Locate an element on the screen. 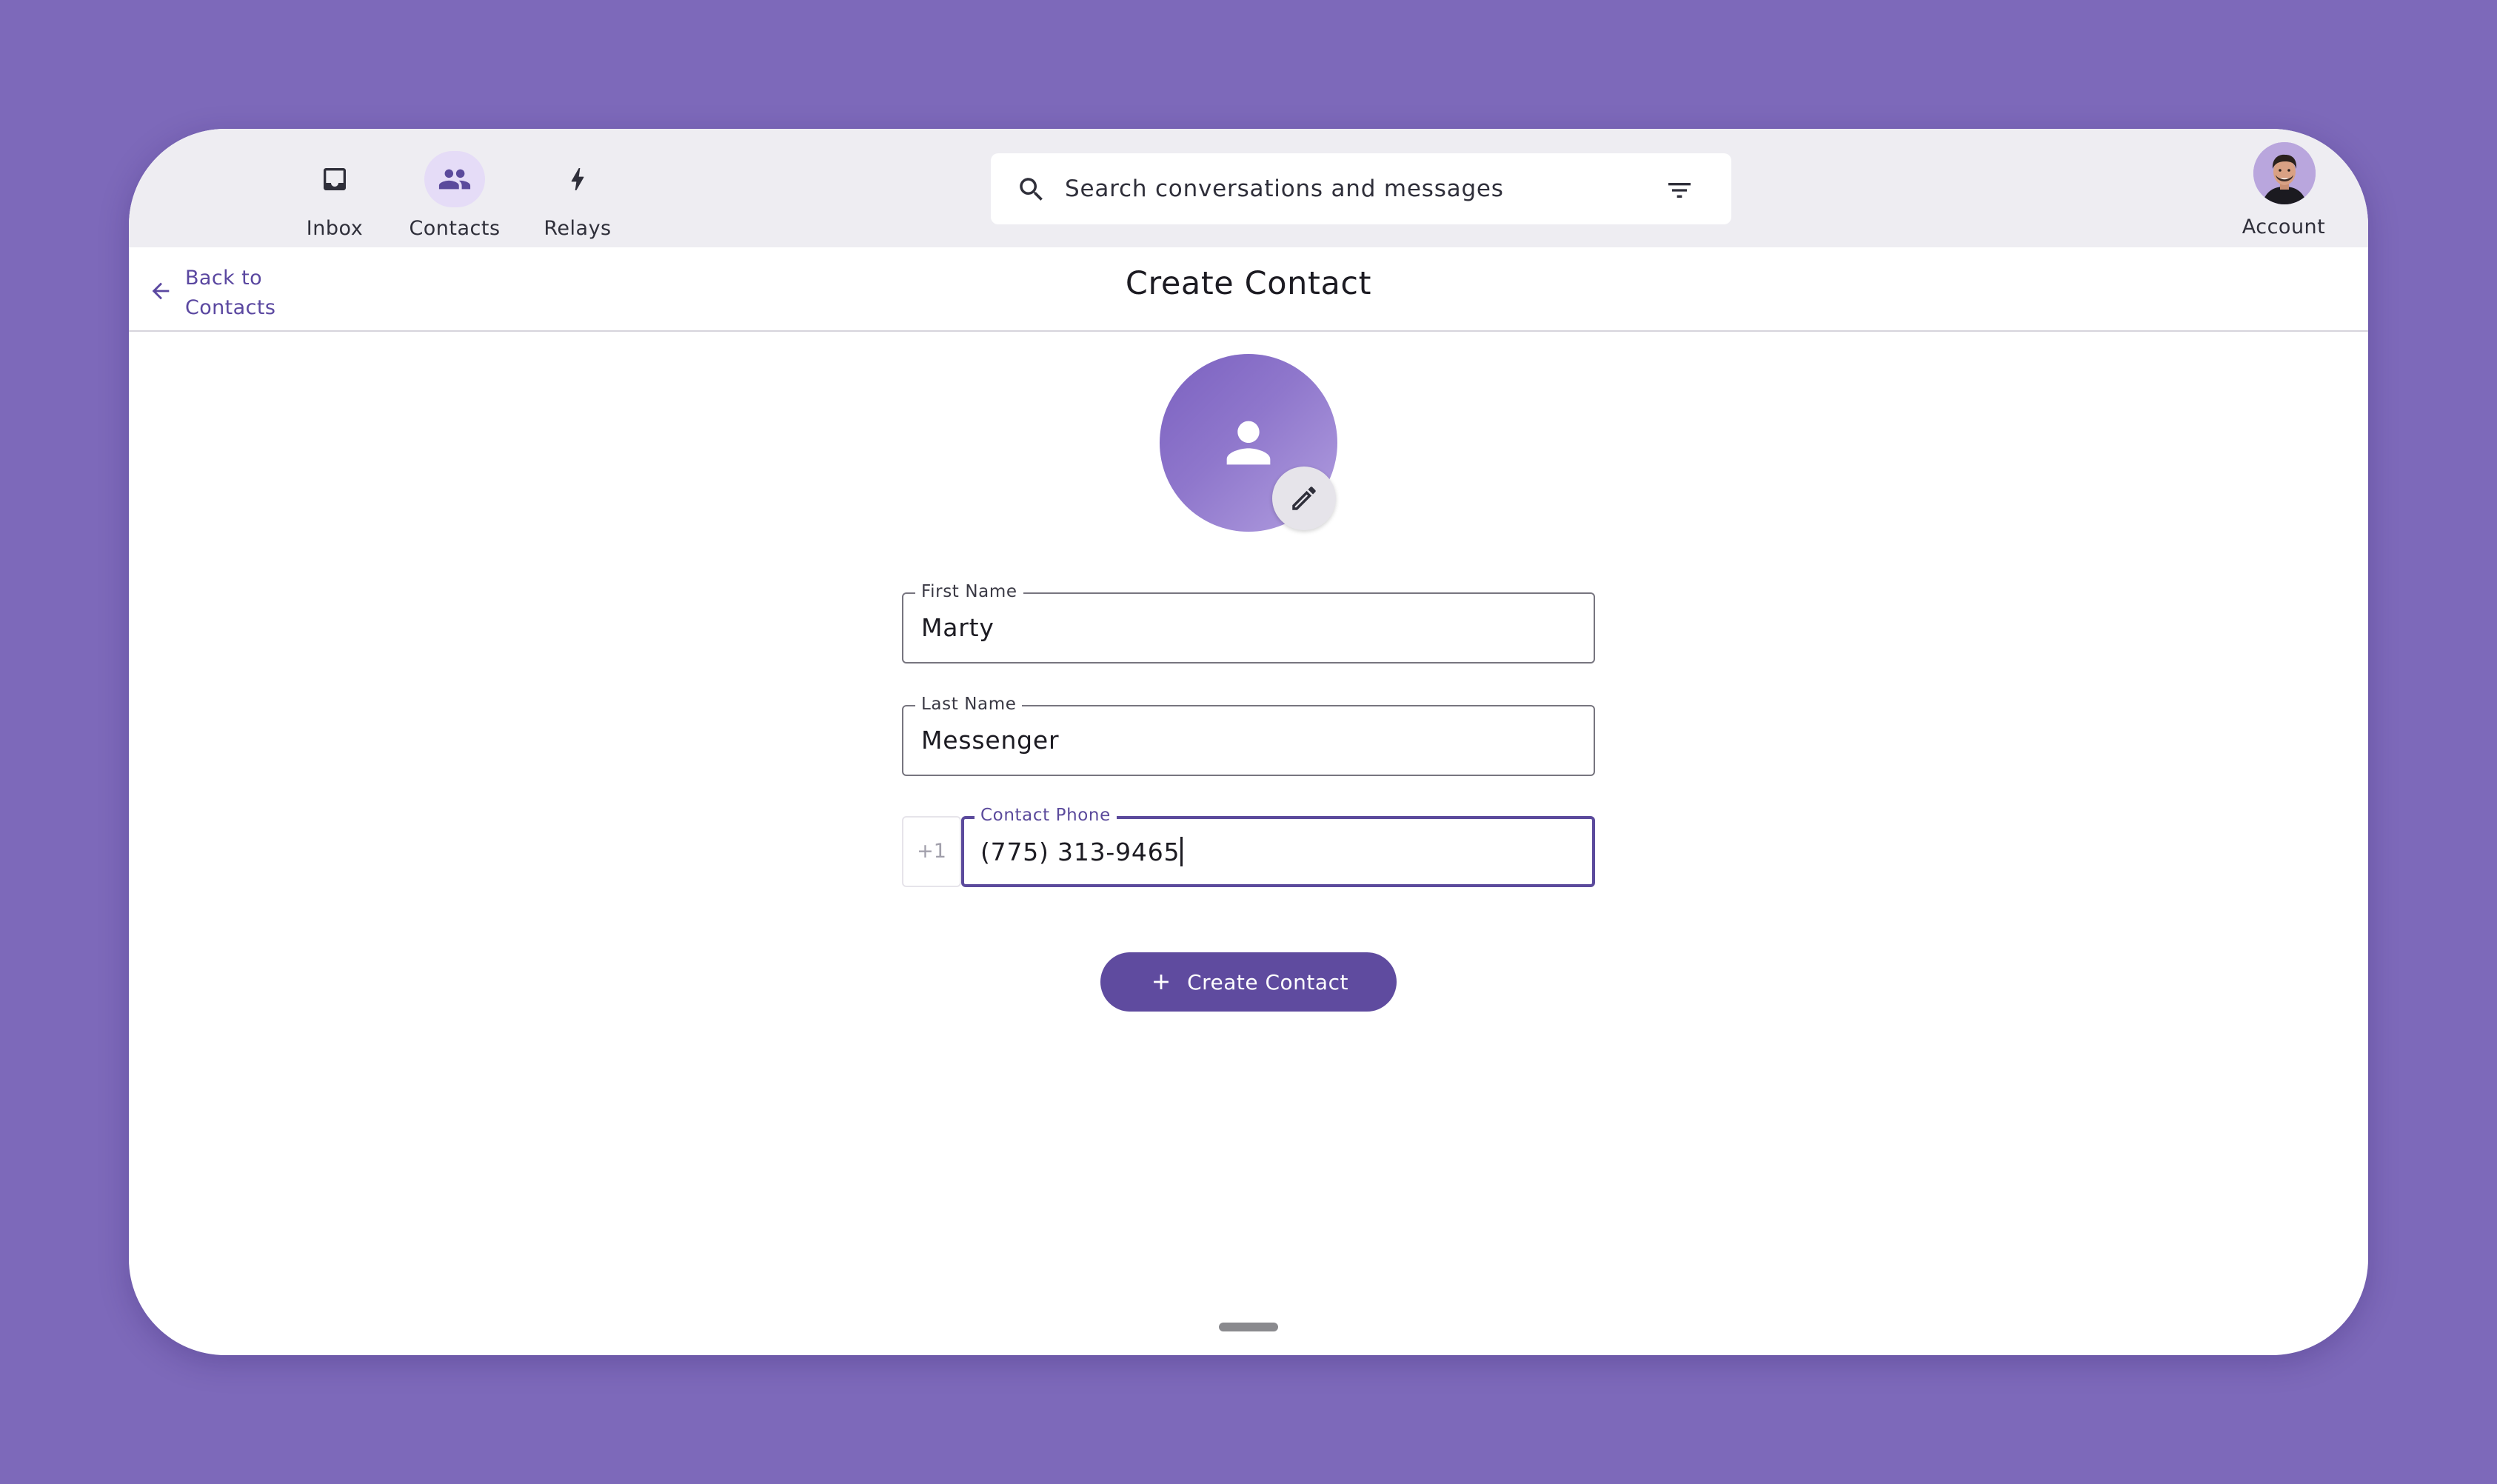  create-contact-button-label: Create Contact is located at coordinates (1267, 982).